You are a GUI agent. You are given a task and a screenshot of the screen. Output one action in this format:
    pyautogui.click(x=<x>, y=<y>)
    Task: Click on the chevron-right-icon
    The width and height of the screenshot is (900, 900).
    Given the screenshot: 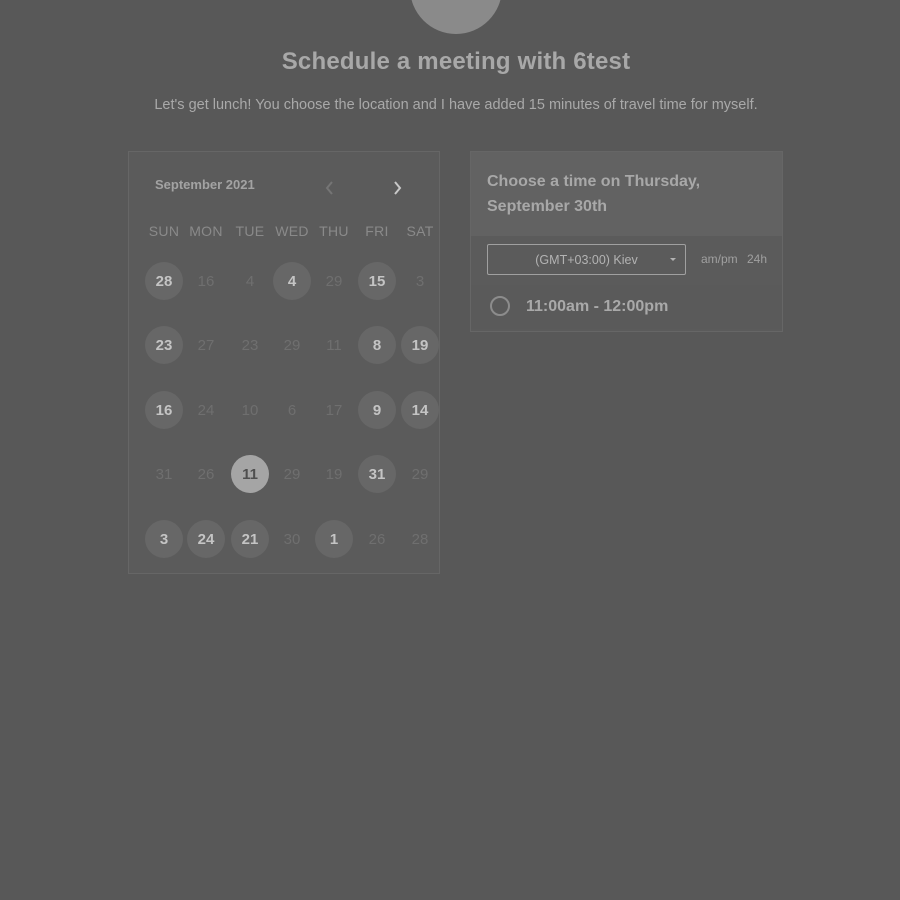 What is the action you would take?
    pyautogui.click(x=398, y=188)
    